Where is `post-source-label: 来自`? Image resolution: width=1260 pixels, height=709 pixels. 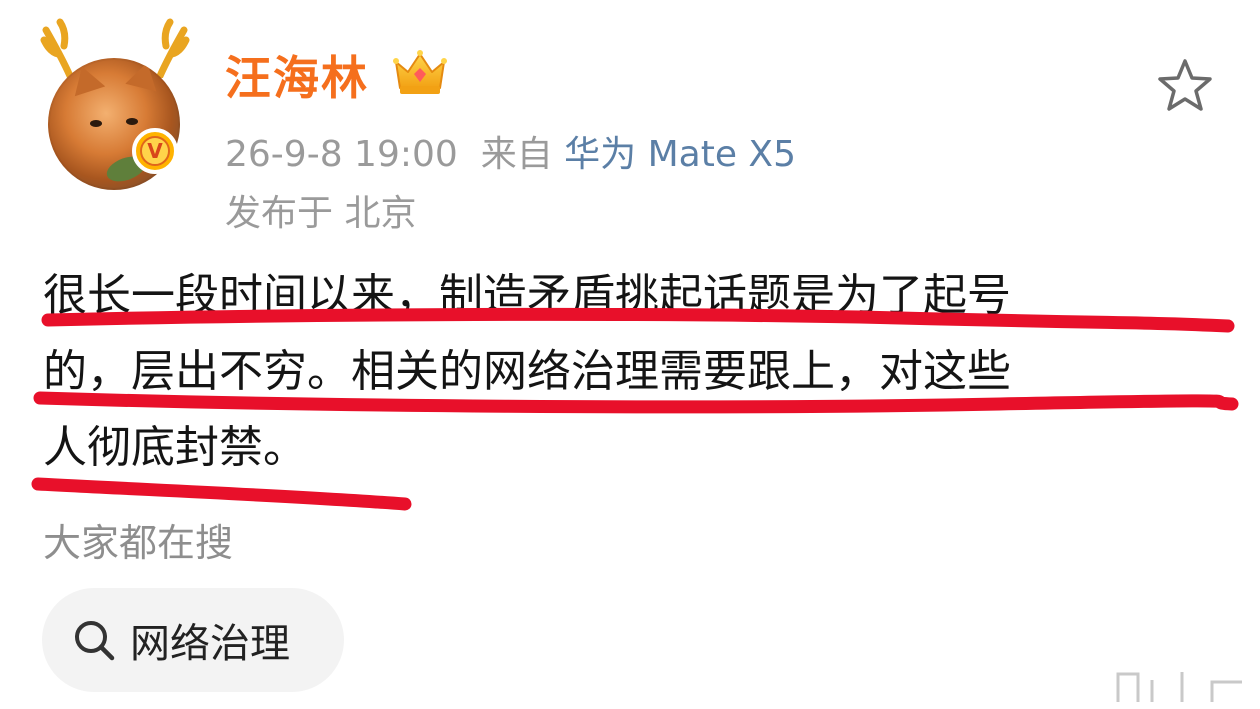 post-source-label: 来自 is located at coordinates (516, 154).